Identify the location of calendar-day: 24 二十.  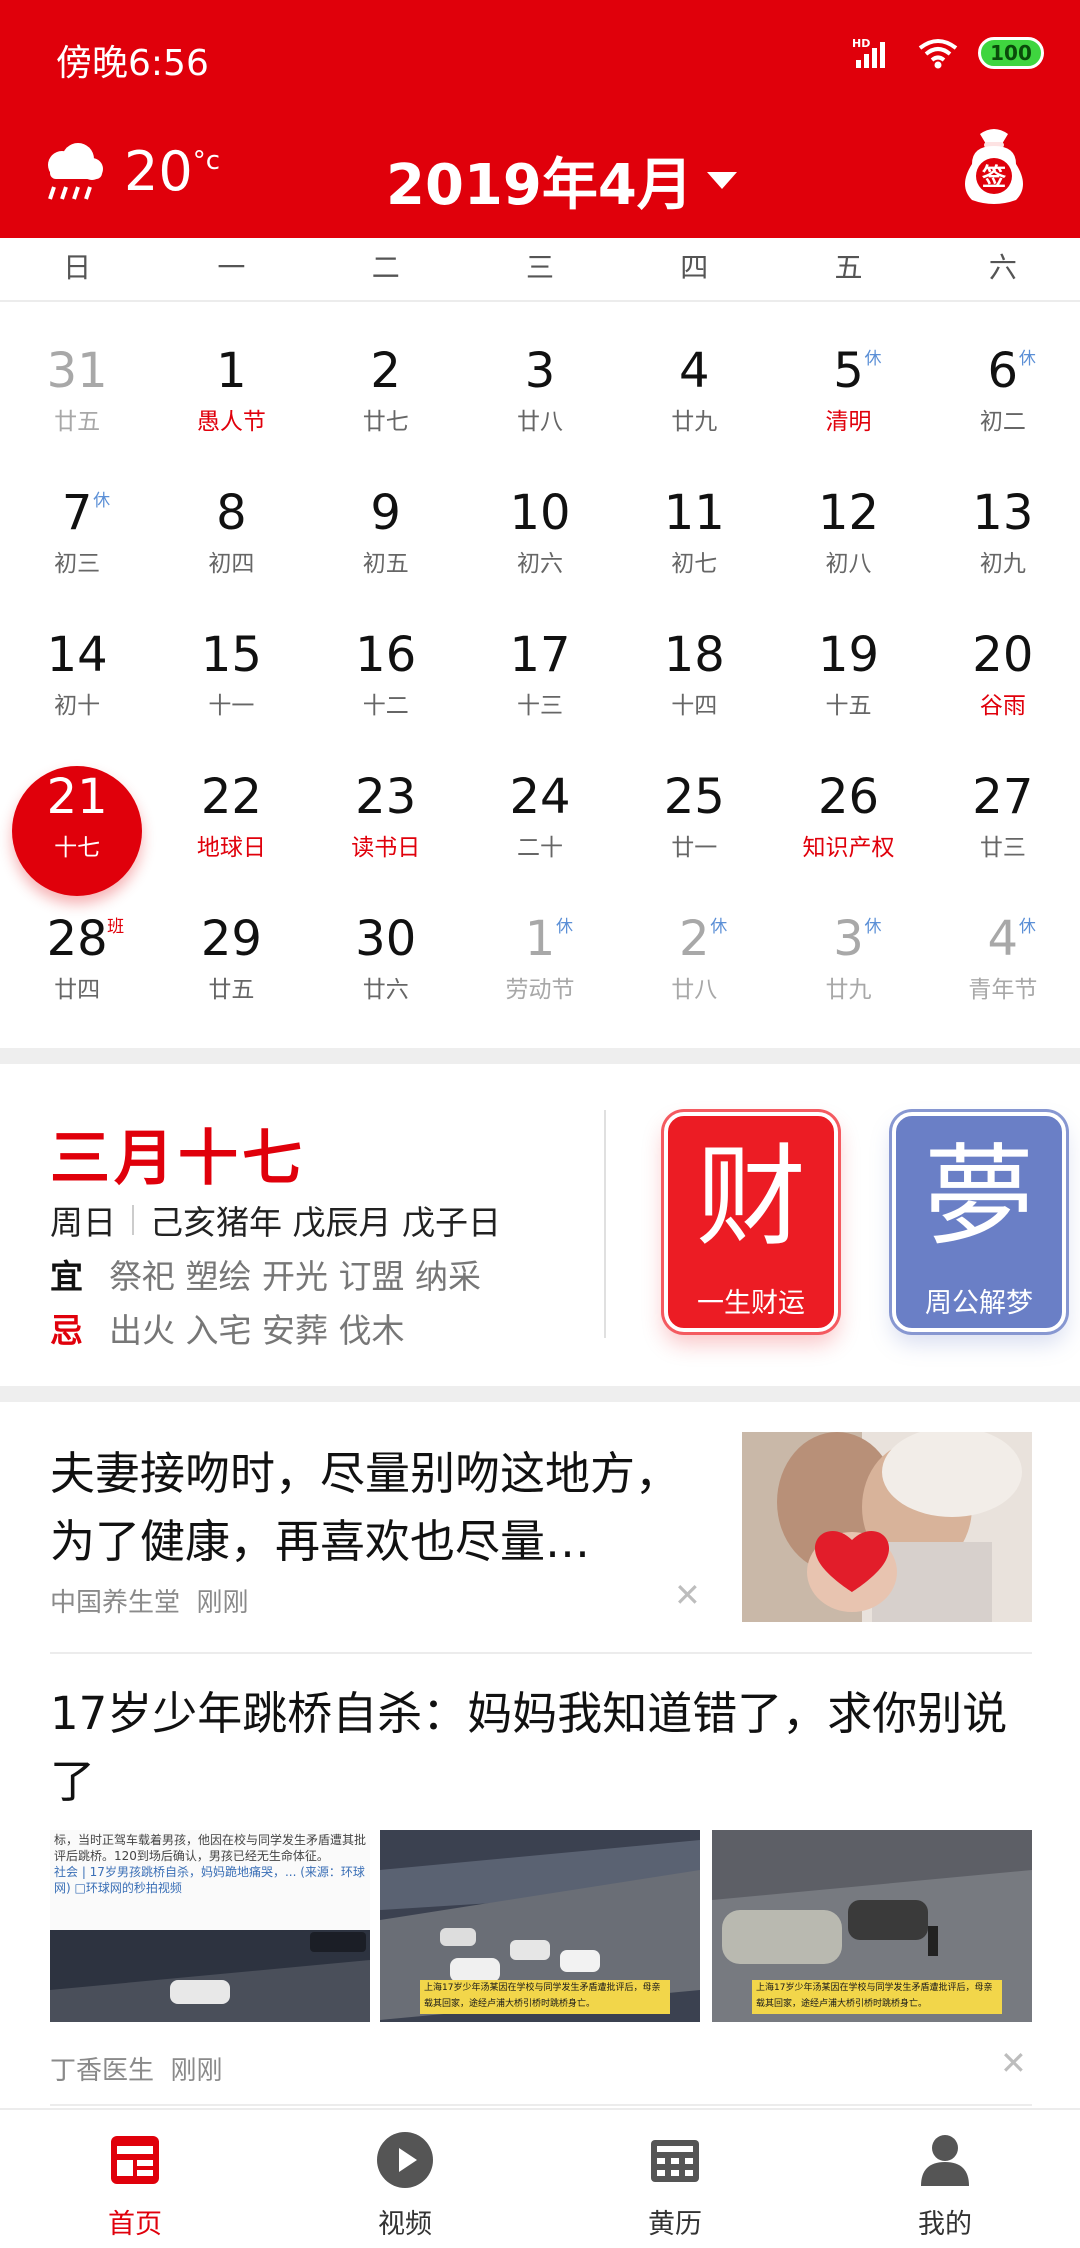
(540, 799).